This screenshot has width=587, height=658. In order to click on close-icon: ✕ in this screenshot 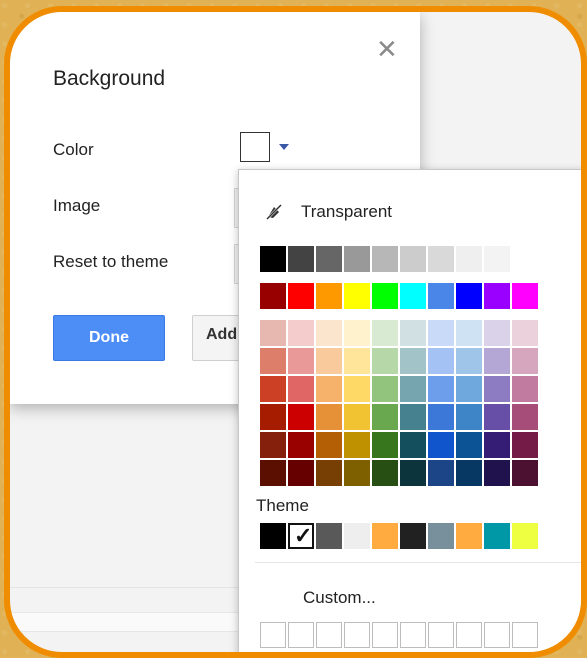, I will do `click(387, 49)`.